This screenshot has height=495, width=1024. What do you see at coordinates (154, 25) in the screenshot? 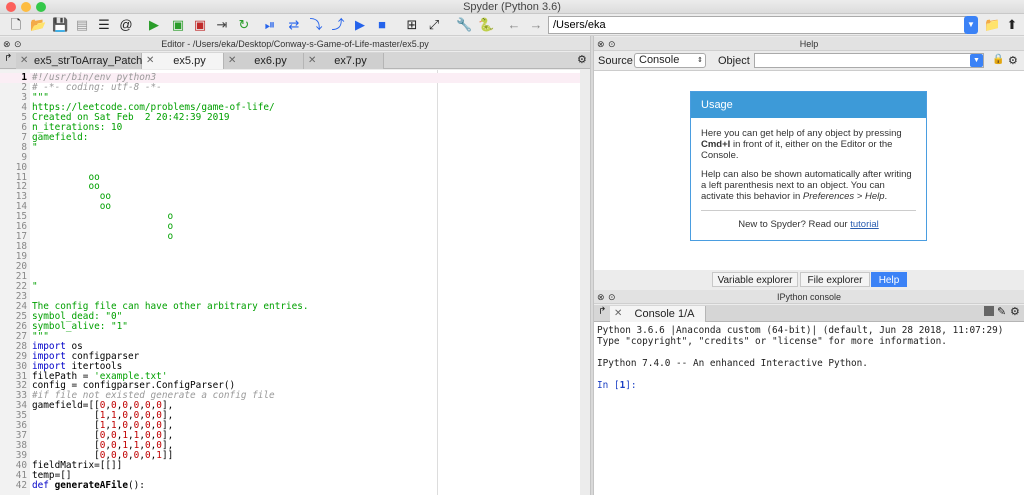
I see `run-icon: ▶` at bounding box center [154, 25].